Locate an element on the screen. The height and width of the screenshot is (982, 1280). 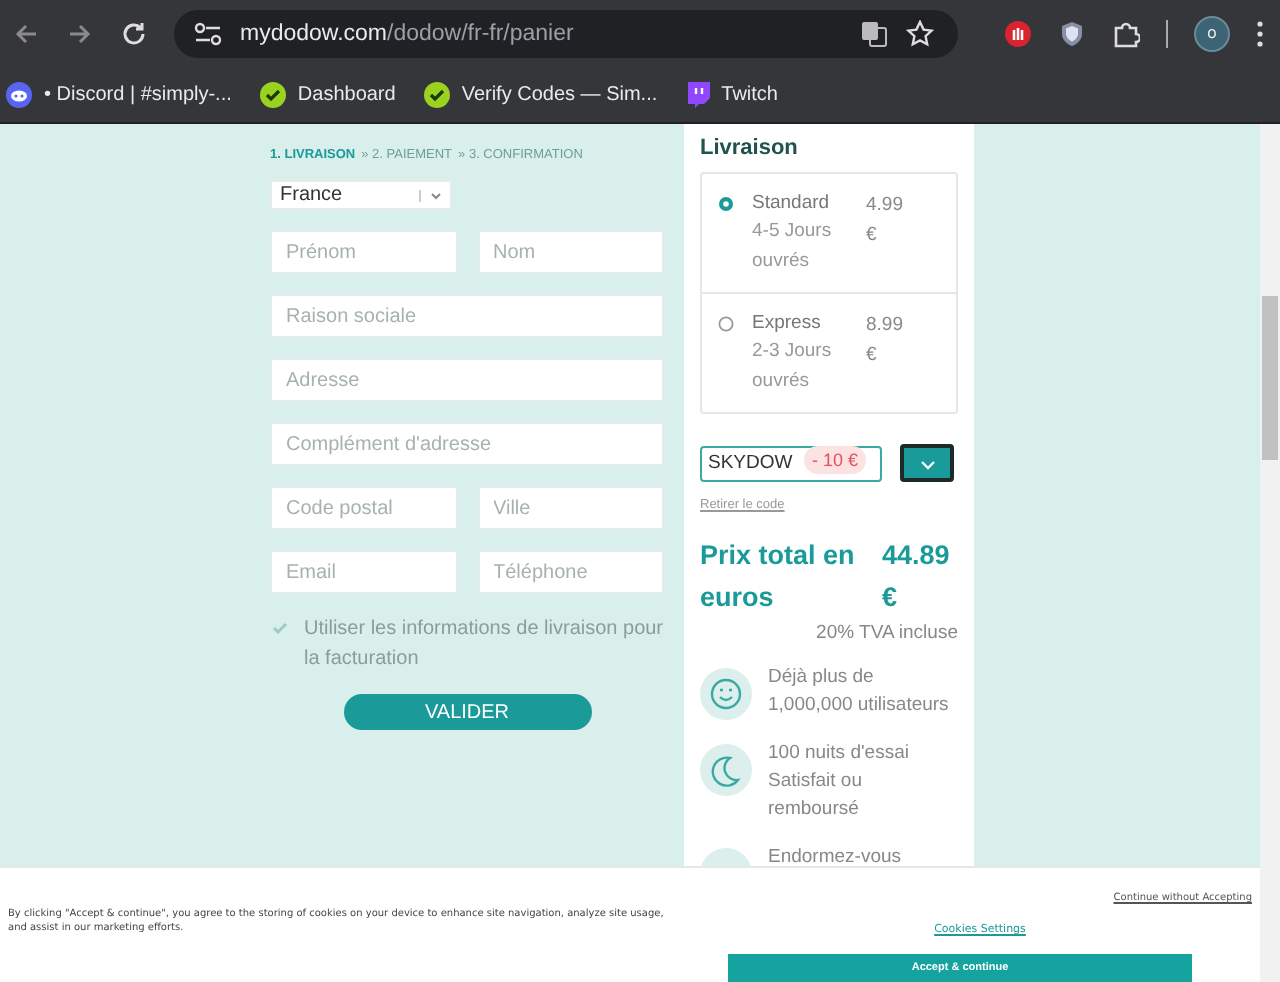
apply-button is located at coordinates (927, 463).